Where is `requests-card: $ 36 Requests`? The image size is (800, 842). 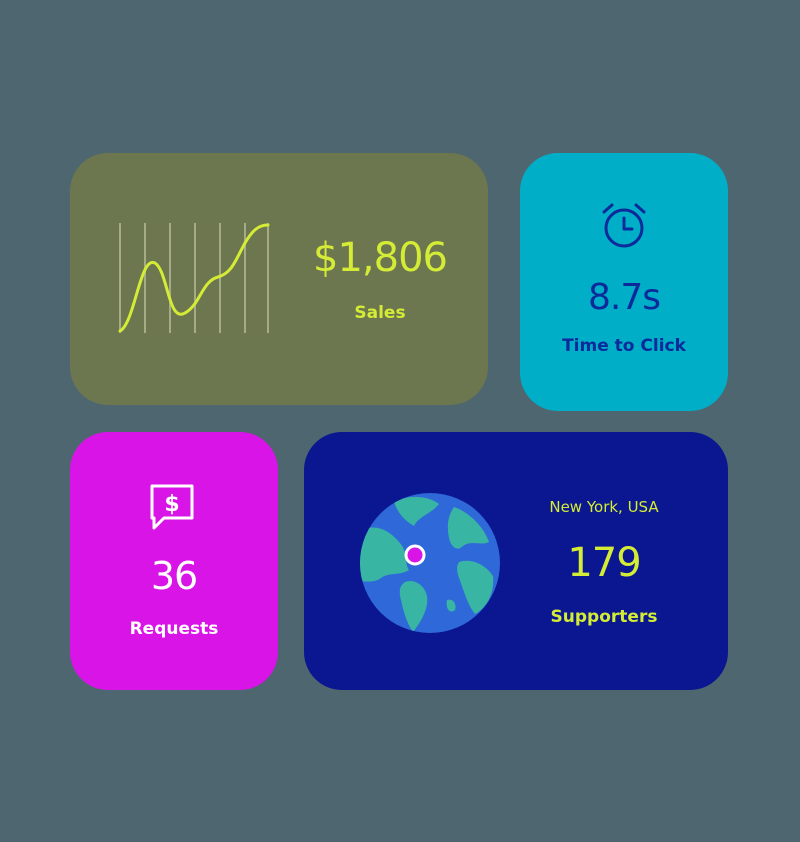
requests-card: $ 36 Requests is located at coordinates (174, 561).